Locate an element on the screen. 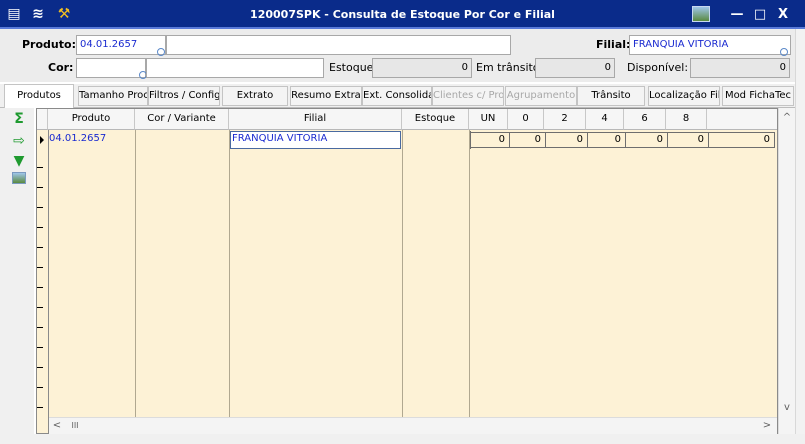 This screenshot has width=805, height=444. tab-clientes-produto: Clientes c/ Pro is located at coordinates (468, 96).